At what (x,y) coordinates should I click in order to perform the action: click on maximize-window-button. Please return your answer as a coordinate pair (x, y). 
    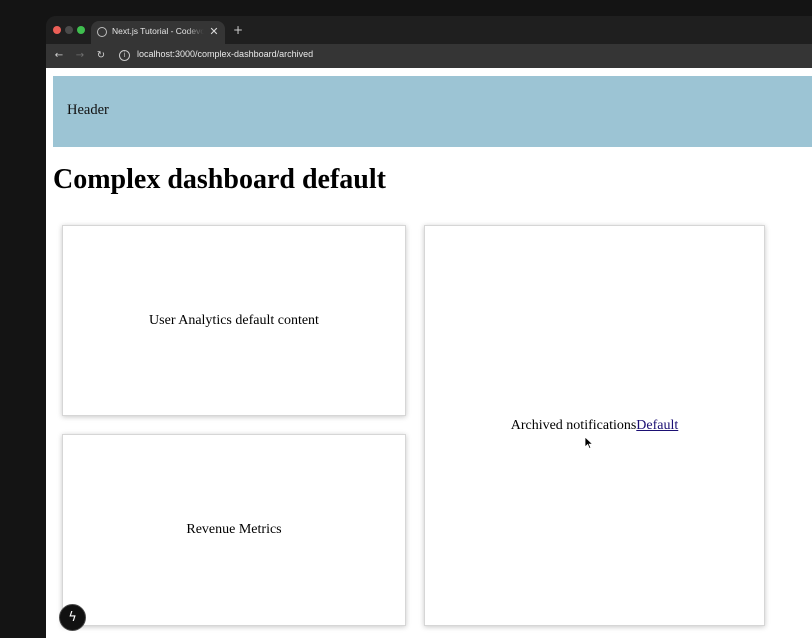
    Looking at the image, I should click on (81, 30).